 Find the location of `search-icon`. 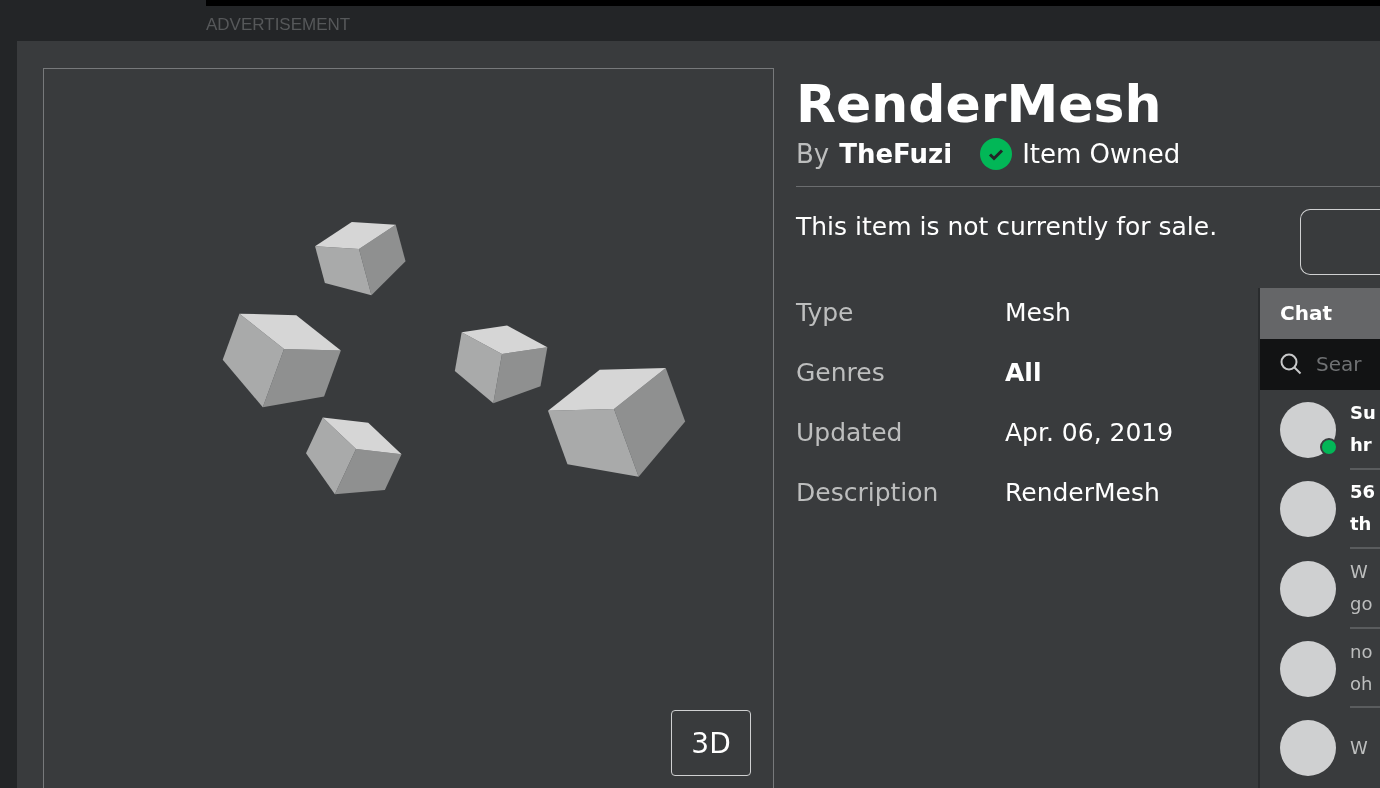

search-icon is located at coordinates (1291, 364).